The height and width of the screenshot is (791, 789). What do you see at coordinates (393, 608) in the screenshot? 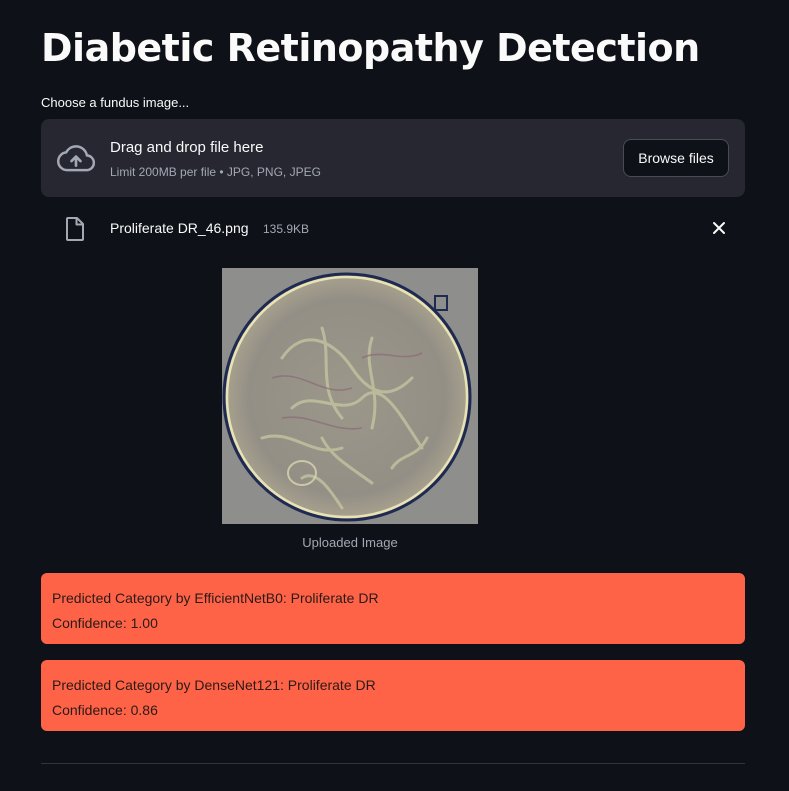
I see `prediction-result-efficientnet: Predicted Category by EfficientNetB0` at bounding box center [393, 608].